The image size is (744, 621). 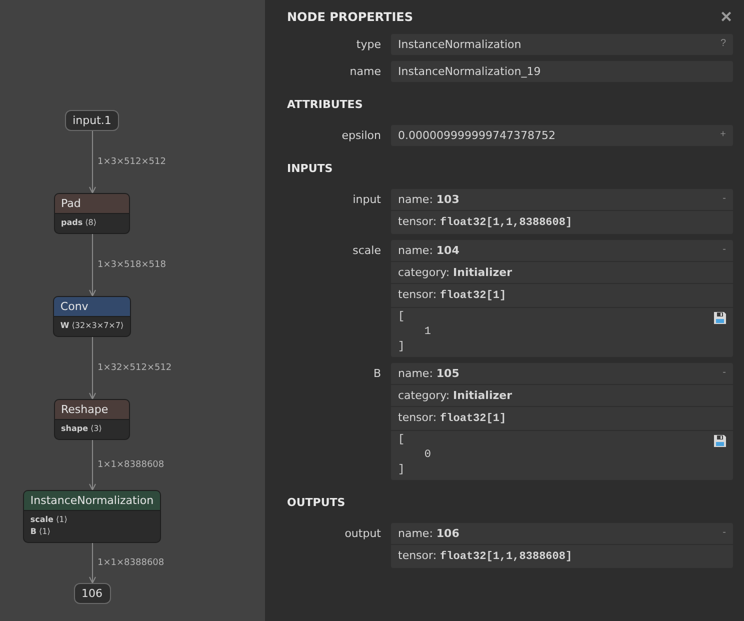 I want to click on property-value: name: 106, so click(x=429, y=534).